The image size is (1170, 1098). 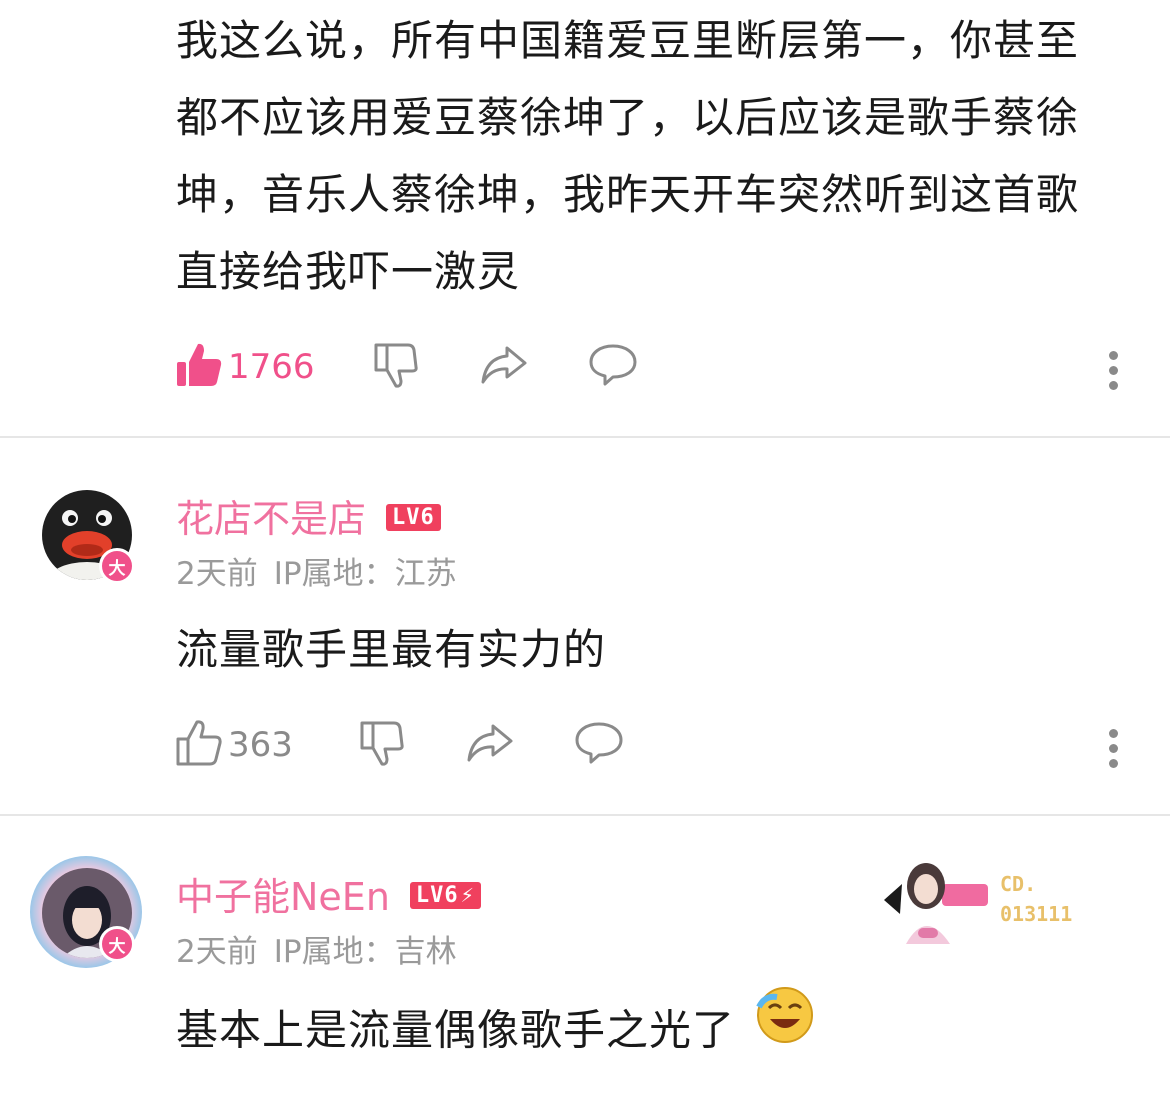 I want to click on comment-meta: 2天前 IP属地：吉林, so click(x=324, y=948).